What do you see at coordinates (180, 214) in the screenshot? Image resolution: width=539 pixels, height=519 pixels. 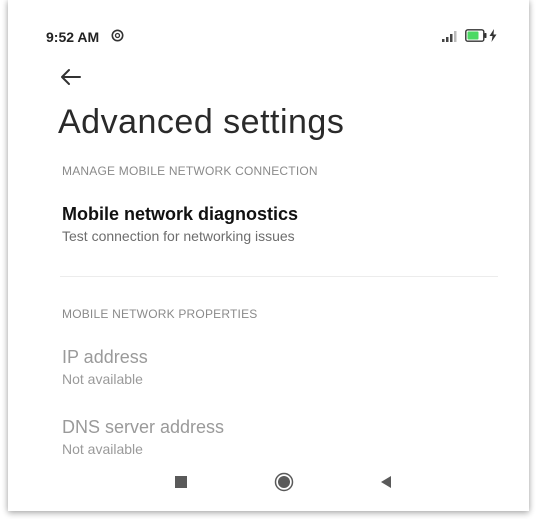 I see `item-title: Mobile network diagnostics` at bounding box center [180, 214].